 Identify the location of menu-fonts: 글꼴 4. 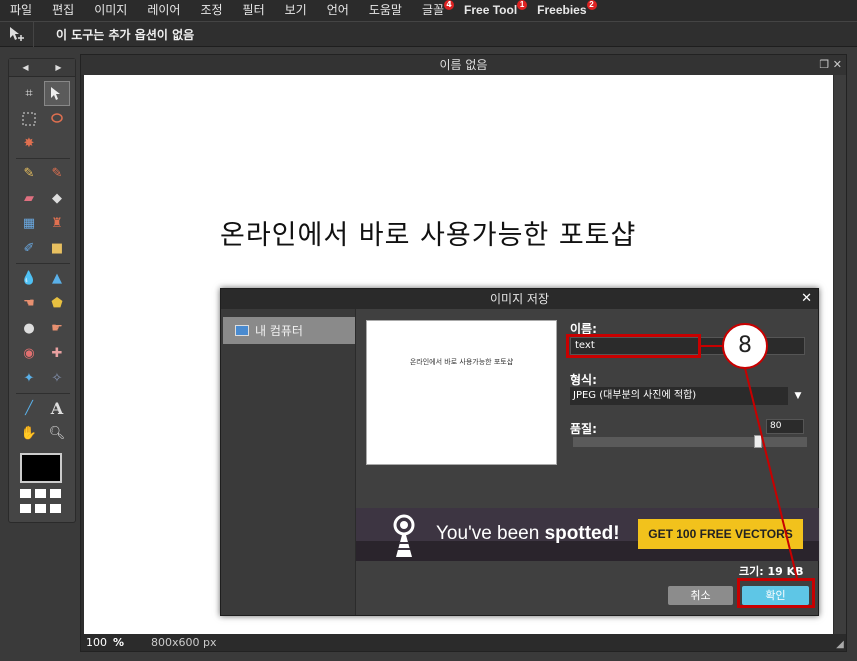
(433, 10).